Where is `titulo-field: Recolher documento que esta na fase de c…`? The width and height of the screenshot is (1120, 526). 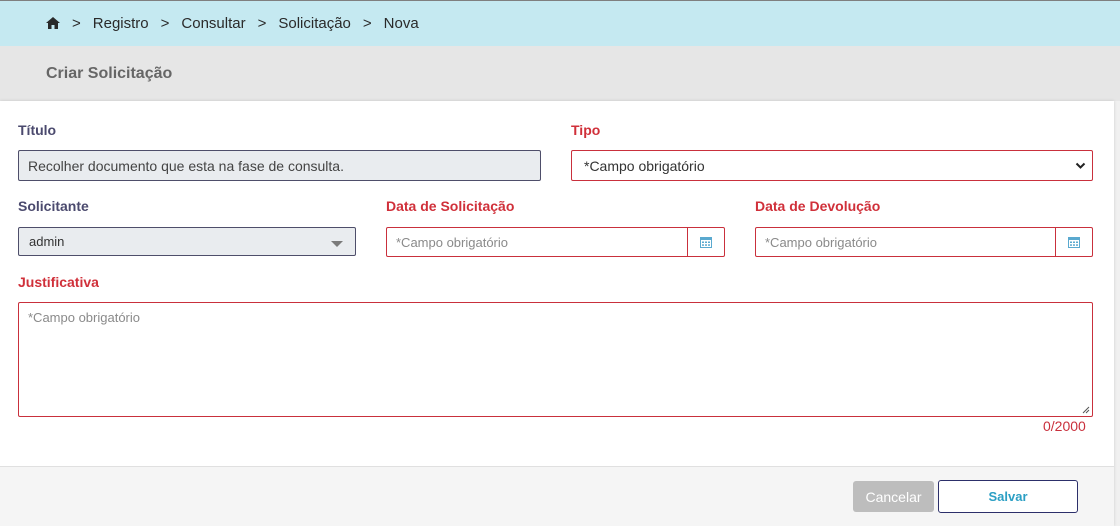 titulo-field: Recolher documento que esta na fase de c… is located at coordinates (279, 165).